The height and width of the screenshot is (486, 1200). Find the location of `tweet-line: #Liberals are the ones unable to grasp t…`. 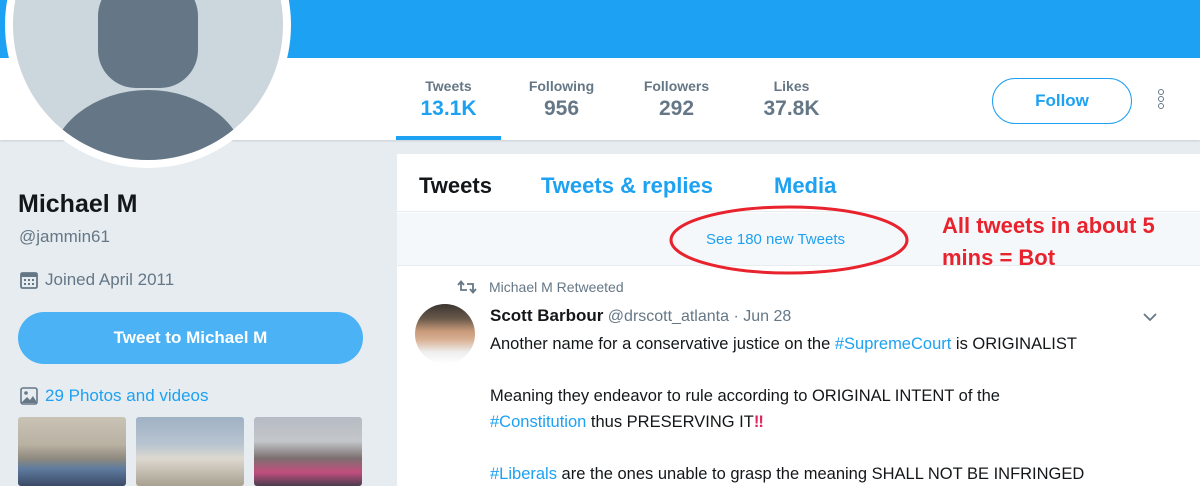

tweet-line: #Liberals are the ones unable to grasp t… is located at coordinates (840, 473).